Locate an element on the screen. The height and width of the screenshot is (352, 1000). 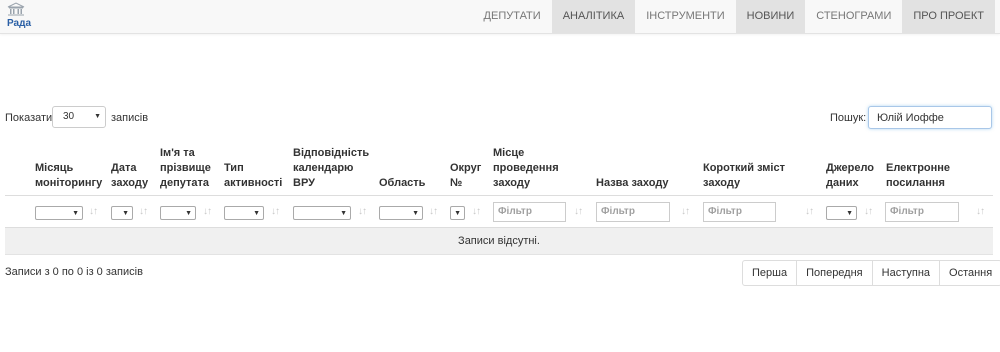
filter-electronic-link: Фільтр is located at coordinates (922, 212).